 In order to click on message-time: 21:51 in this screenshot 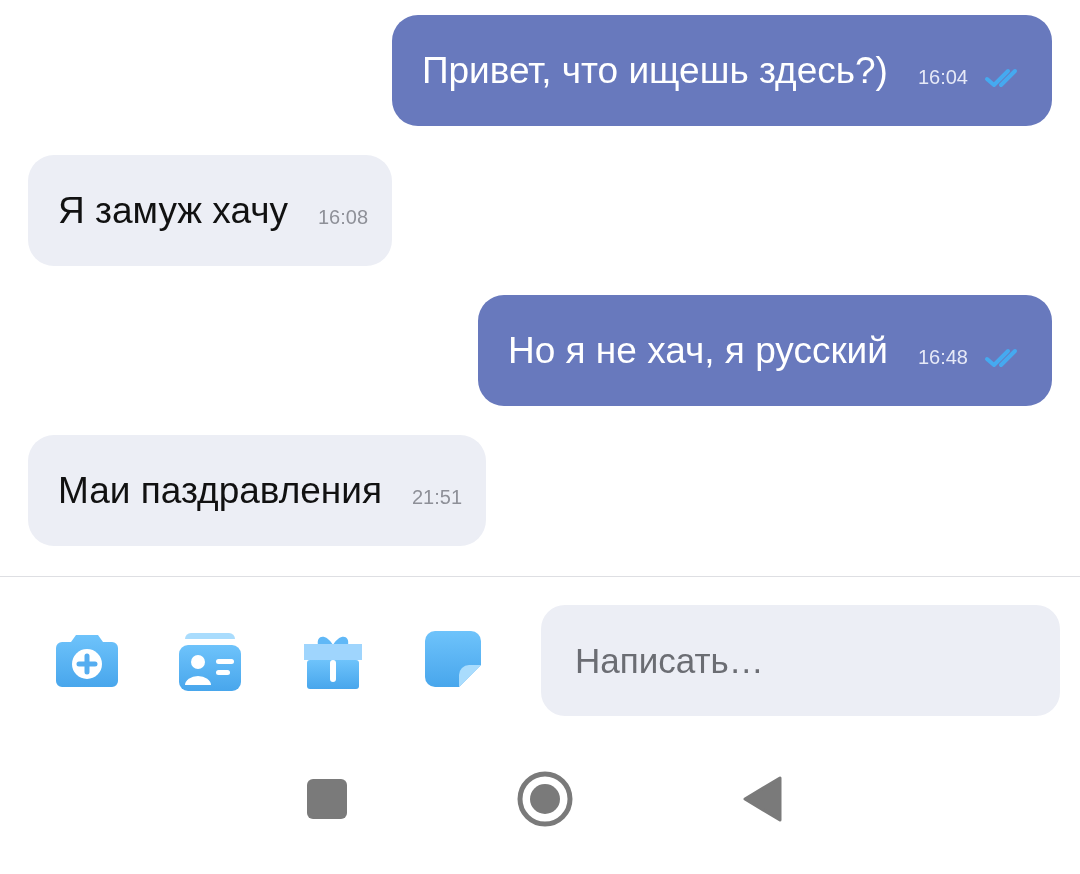, I will do `click(437, 497)`.